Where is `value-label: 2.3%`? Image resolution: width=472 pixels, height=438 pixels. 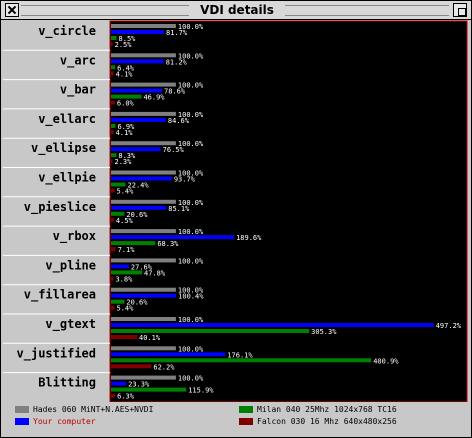
value-label: 2.3% is located at coordinates (123, 162).